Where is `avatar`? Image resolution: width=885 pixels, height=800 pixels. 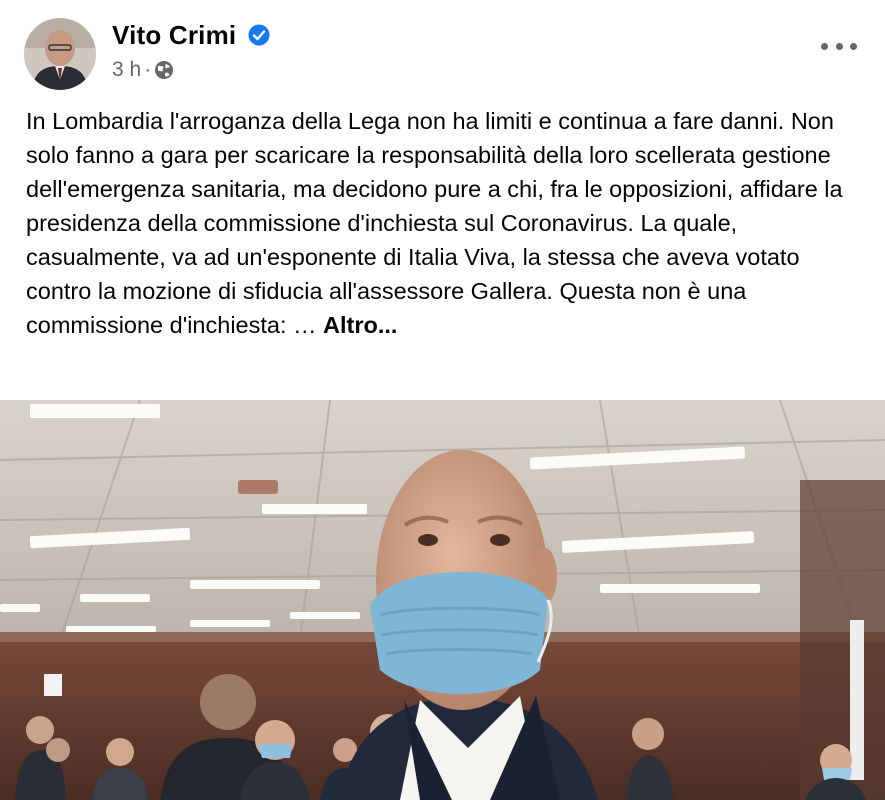
avatar is located at coordinates (60, 54).